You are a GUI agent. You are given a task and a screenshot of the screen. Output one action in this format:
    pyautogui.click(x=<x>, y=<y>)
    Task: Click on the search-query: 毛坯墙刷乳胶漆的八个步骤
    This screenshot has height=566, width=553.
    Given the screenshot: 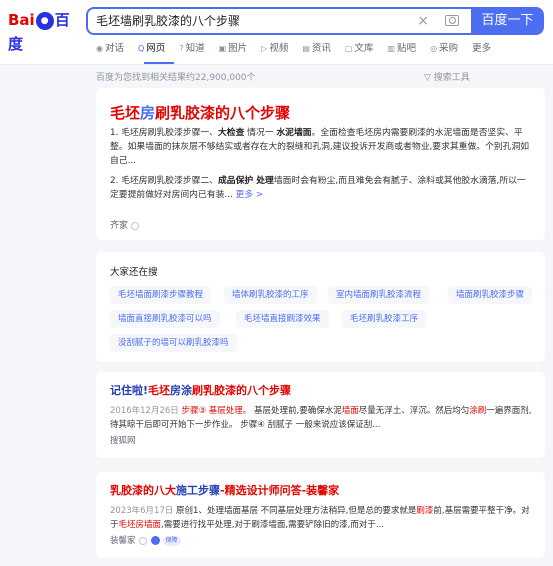 What is the action you would take?
    pyautogui.click(x=168, y=21)
    